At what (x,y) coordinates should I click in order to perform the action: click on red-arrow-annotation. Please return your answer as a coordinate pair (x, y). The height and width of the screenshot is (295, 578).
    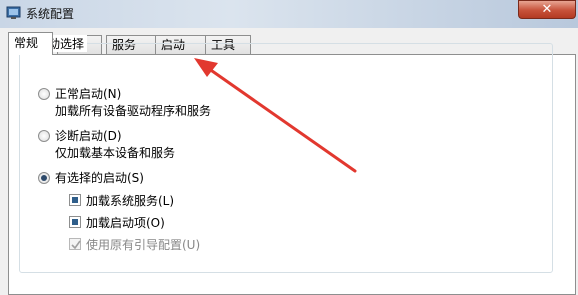
    Looking at the image, I should click on (275, 115).